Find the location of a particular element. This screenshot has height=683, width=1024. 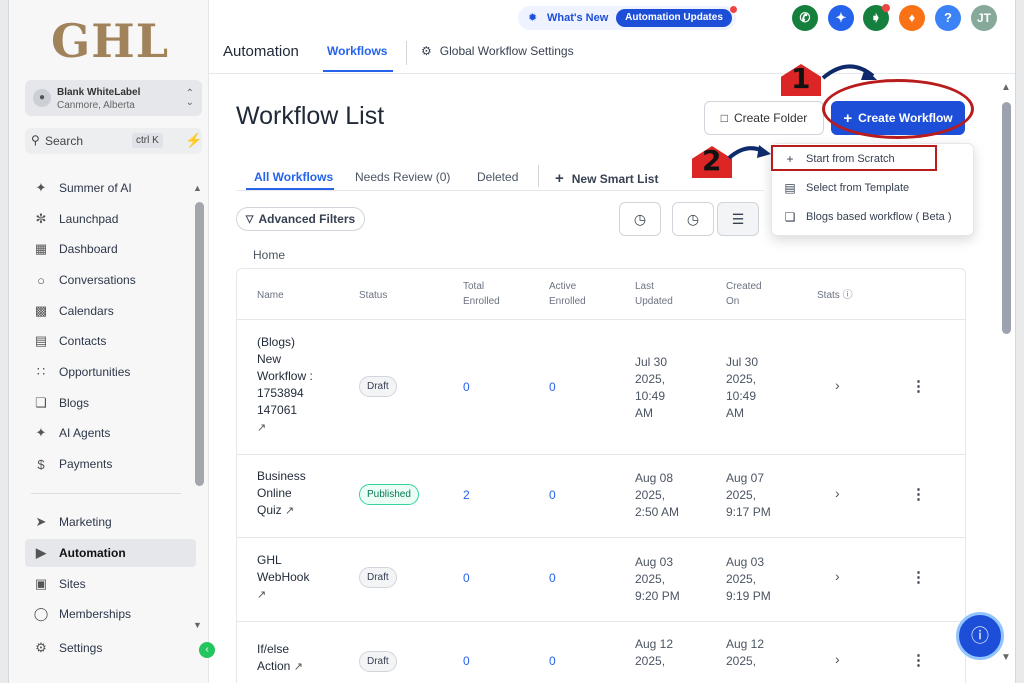

sidebar-item-contacts: ▤ Contacts is located at coordinates (110, 341).